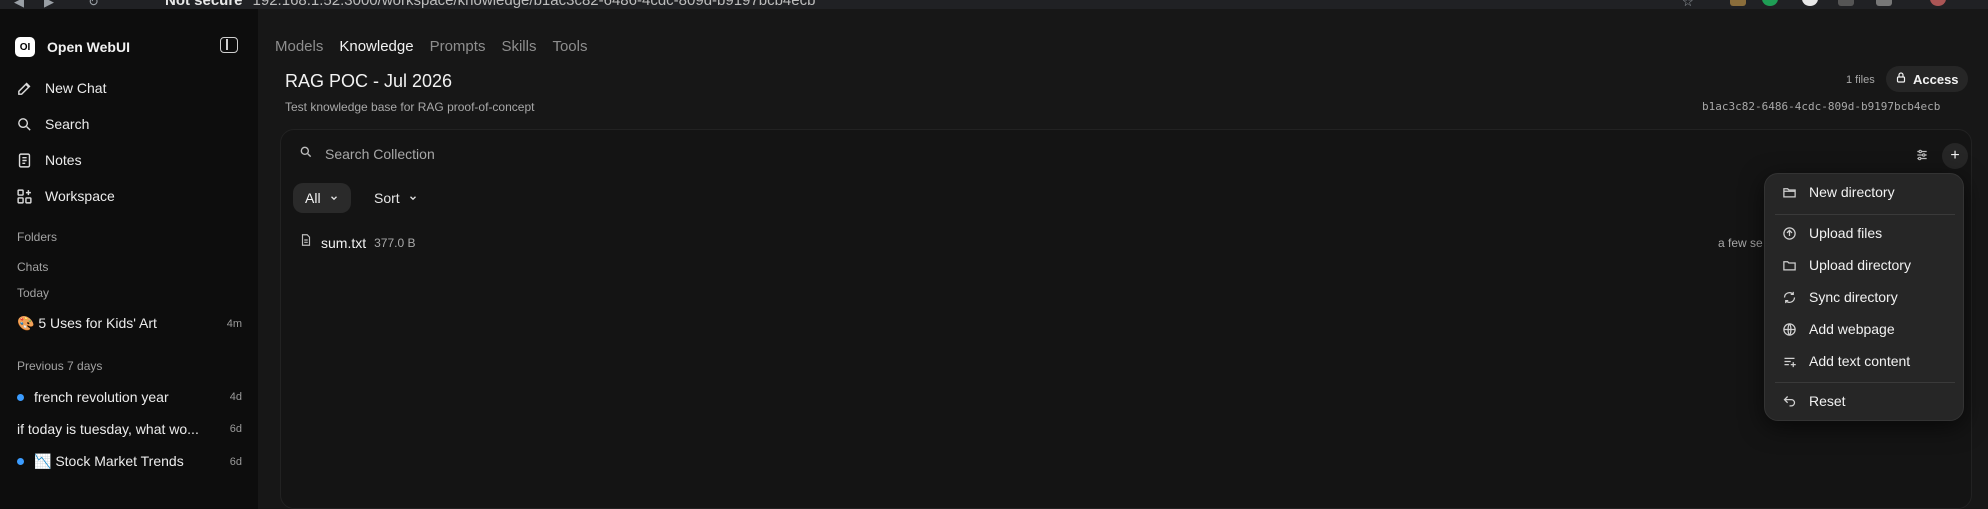 The image size is (1988, 509). I want to click on menu-item-label: Add webpage, so click(1852, 329).